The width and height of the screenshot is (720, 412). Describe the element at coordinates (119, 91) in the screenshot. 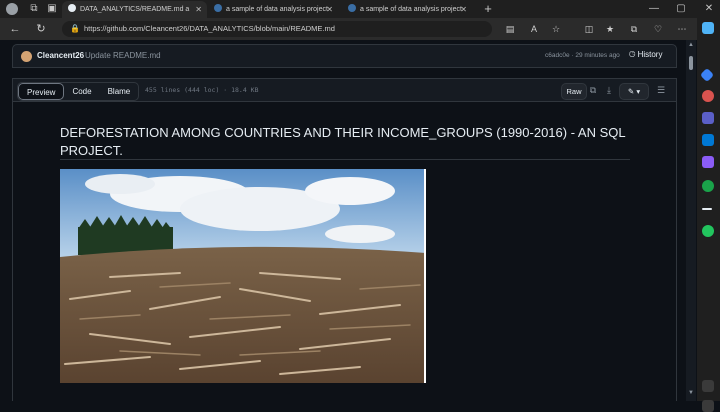

I see `tab-blame: Blame` at that location.